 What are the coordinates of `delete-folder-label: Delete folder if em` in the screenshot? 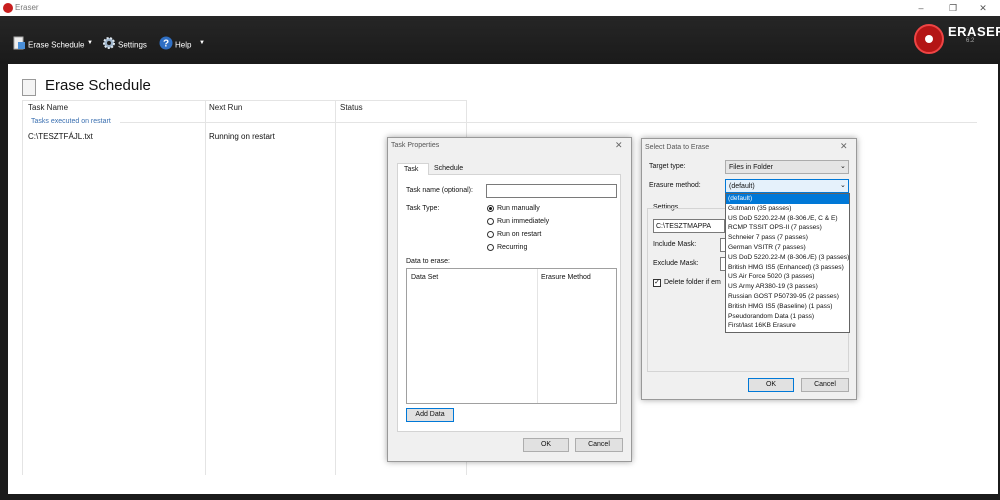 It's located at (692, 282).